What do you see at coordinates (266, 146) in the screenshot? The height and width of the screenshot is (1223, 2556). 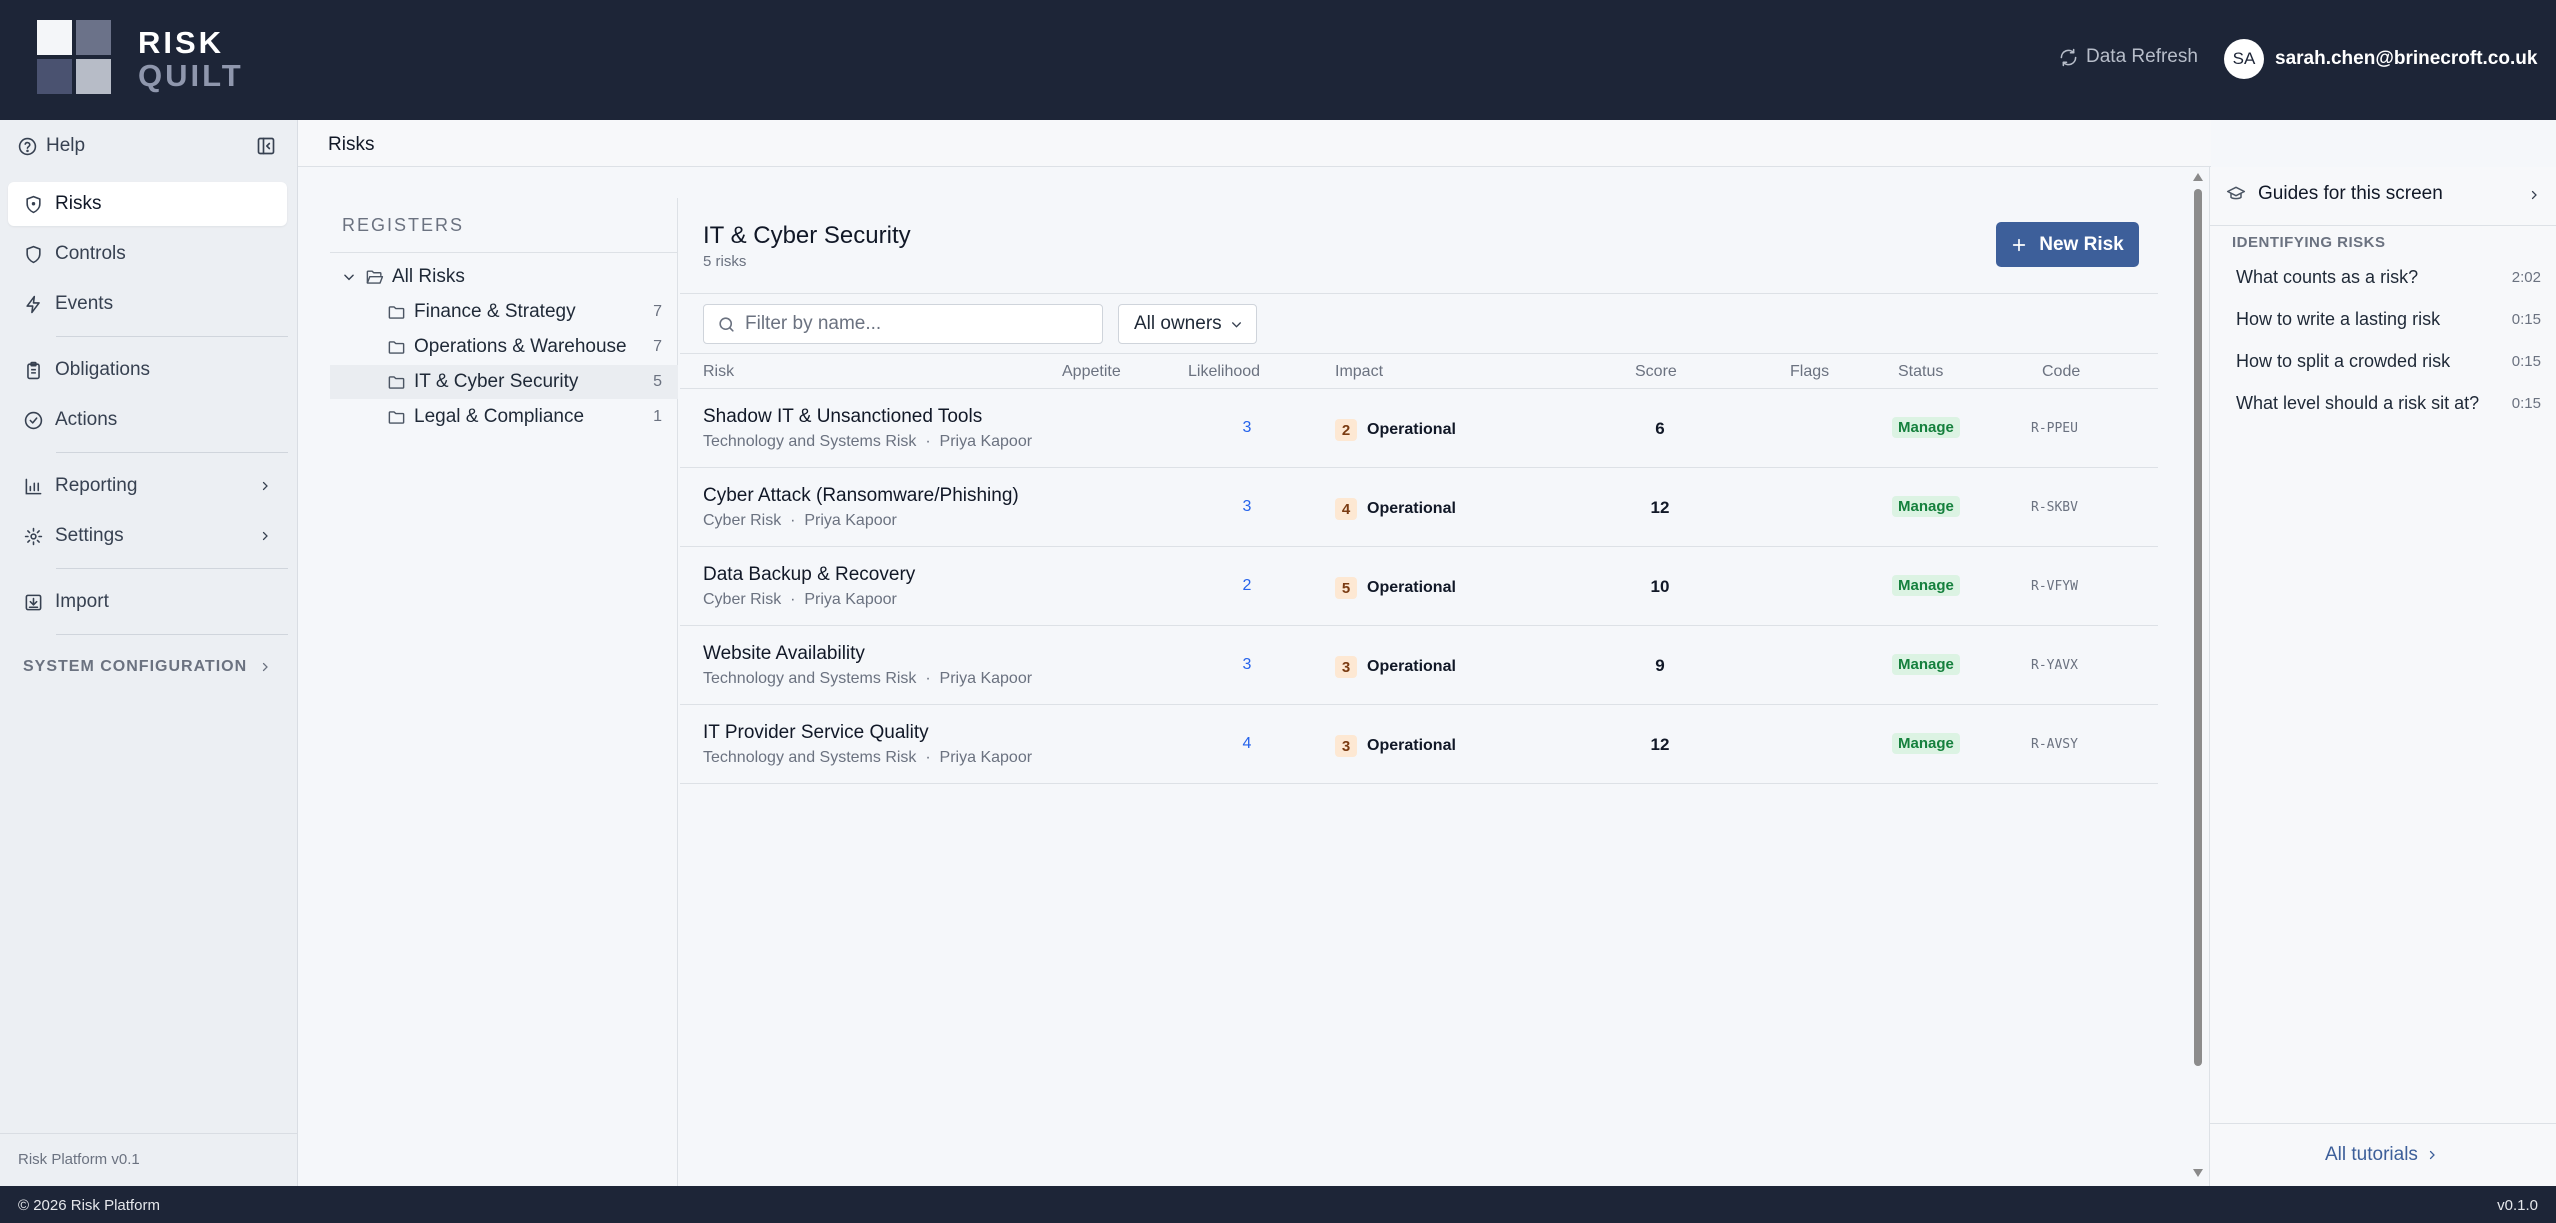 I see `sidebar-collapse-icon` at bounding box center [266, 146].